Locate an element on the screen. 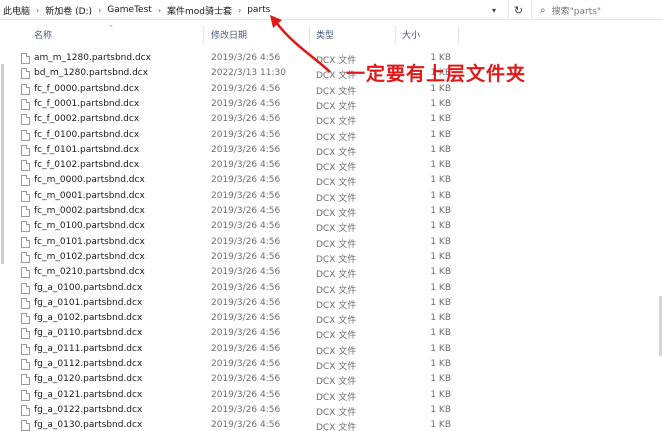  breadcrumb-item: 案件mod骑士套 is located at coordinates (199, 10).